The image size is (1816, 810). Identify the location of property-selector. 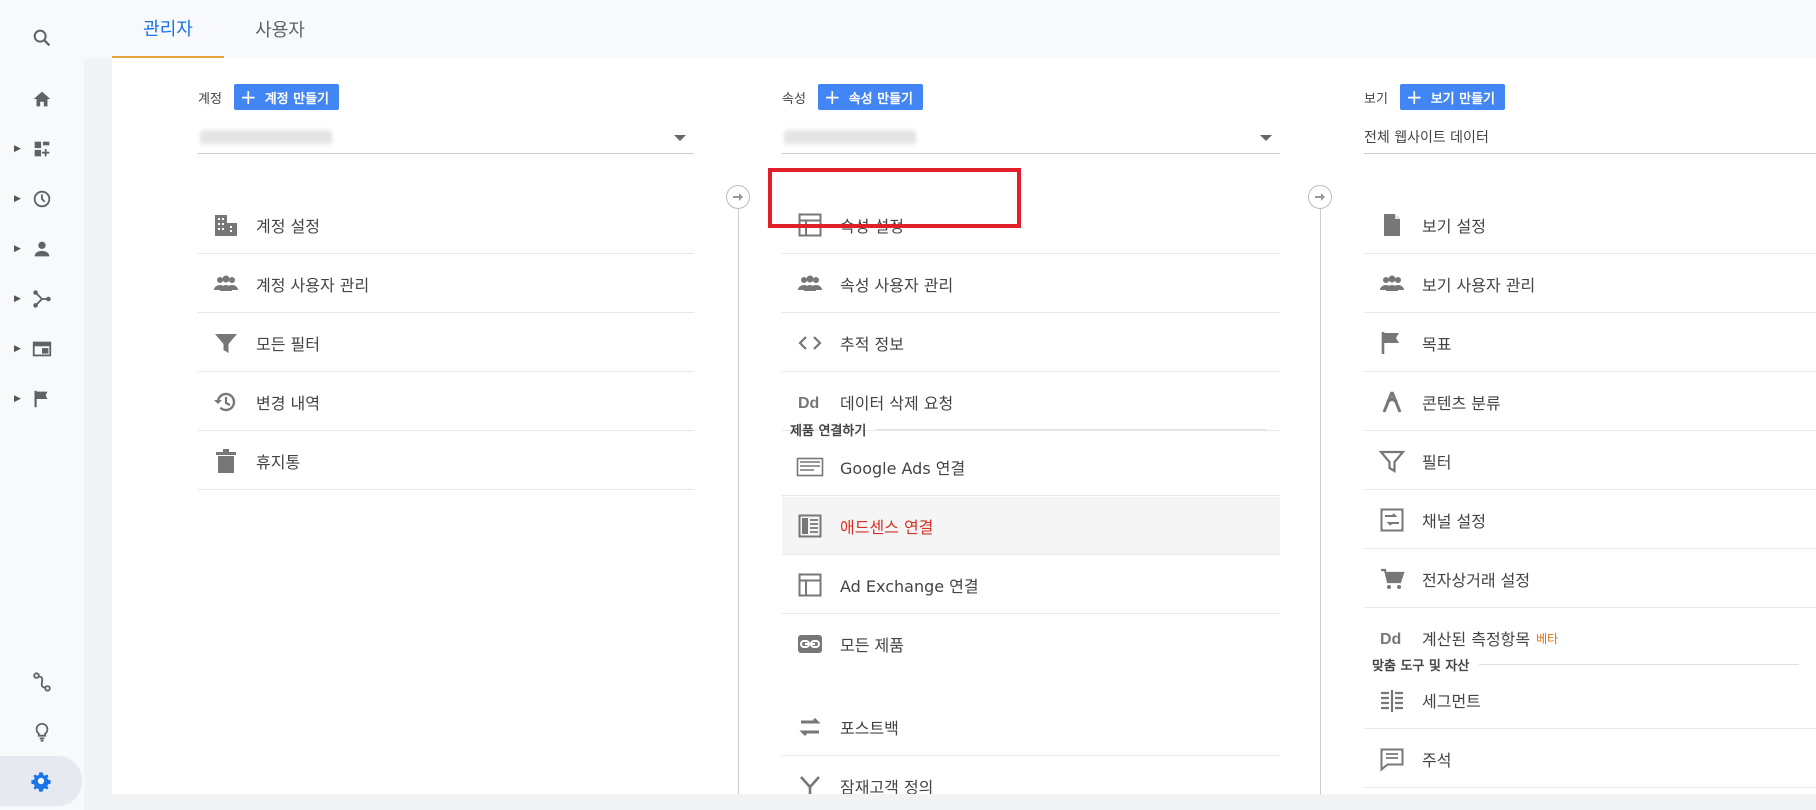
(1031, 137).